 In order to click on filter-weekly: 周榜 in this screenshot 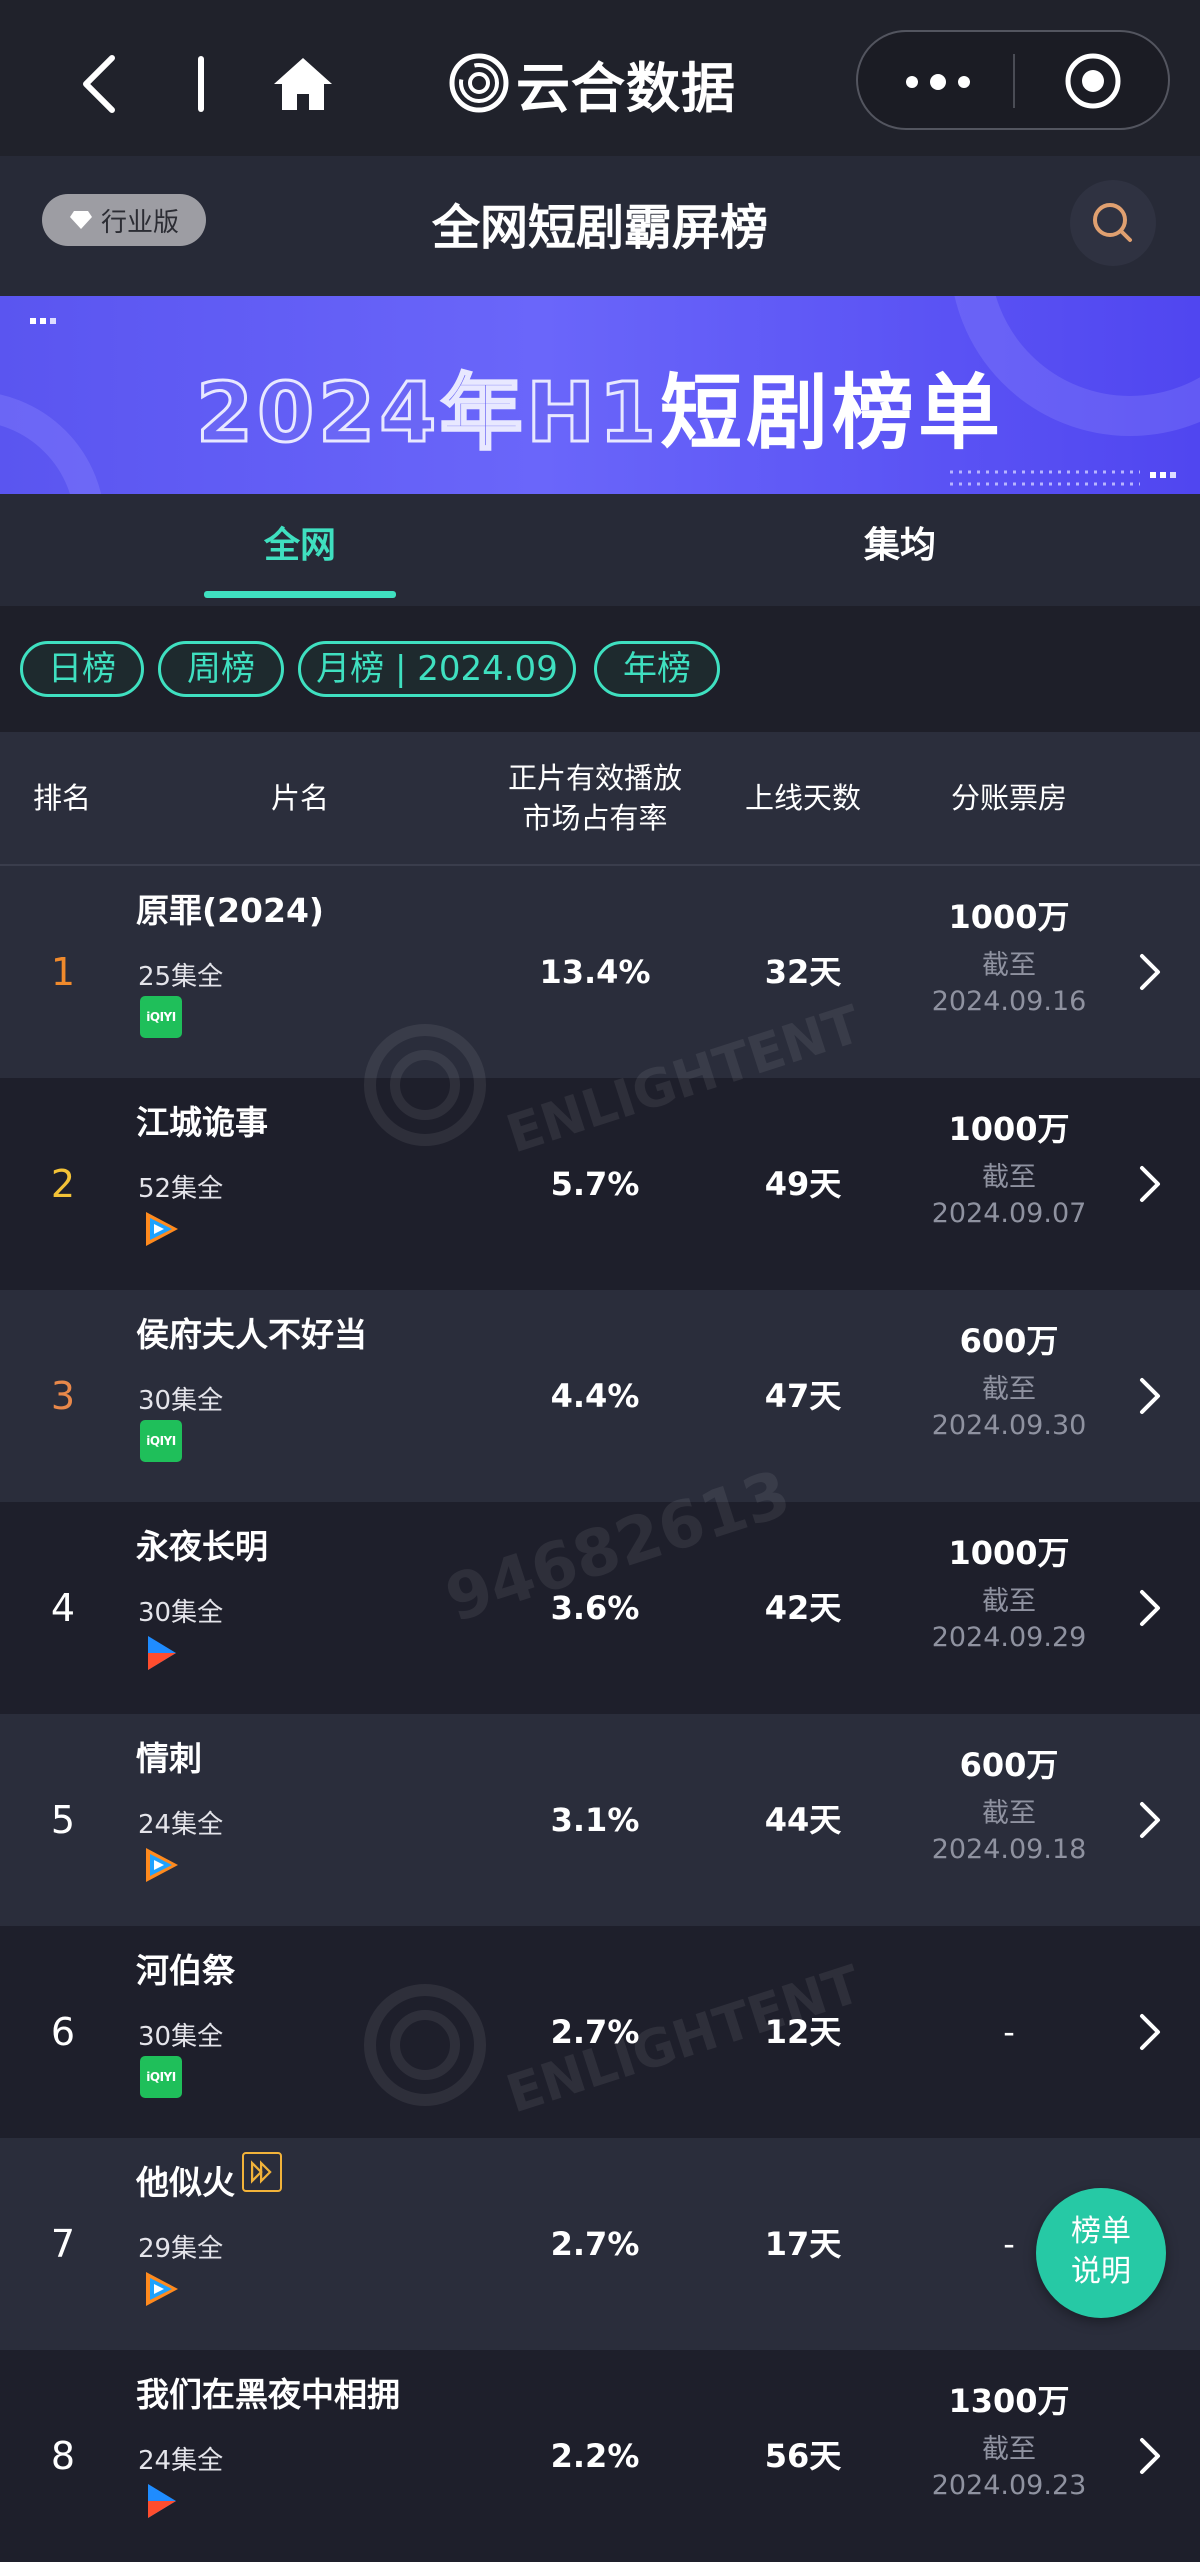, I will do `click(221, 669)`.